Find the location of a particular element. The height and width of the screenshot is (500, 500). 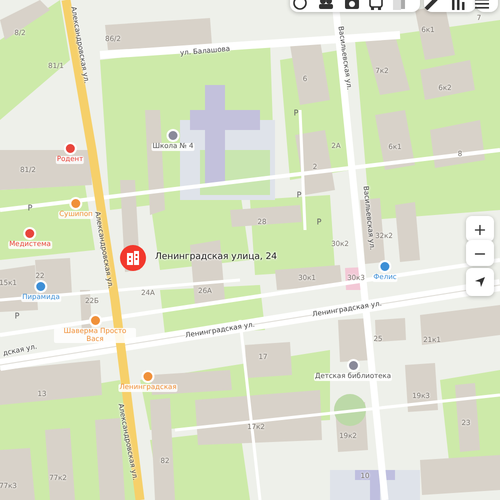

bars-icon is located at coordinates (458, 5).